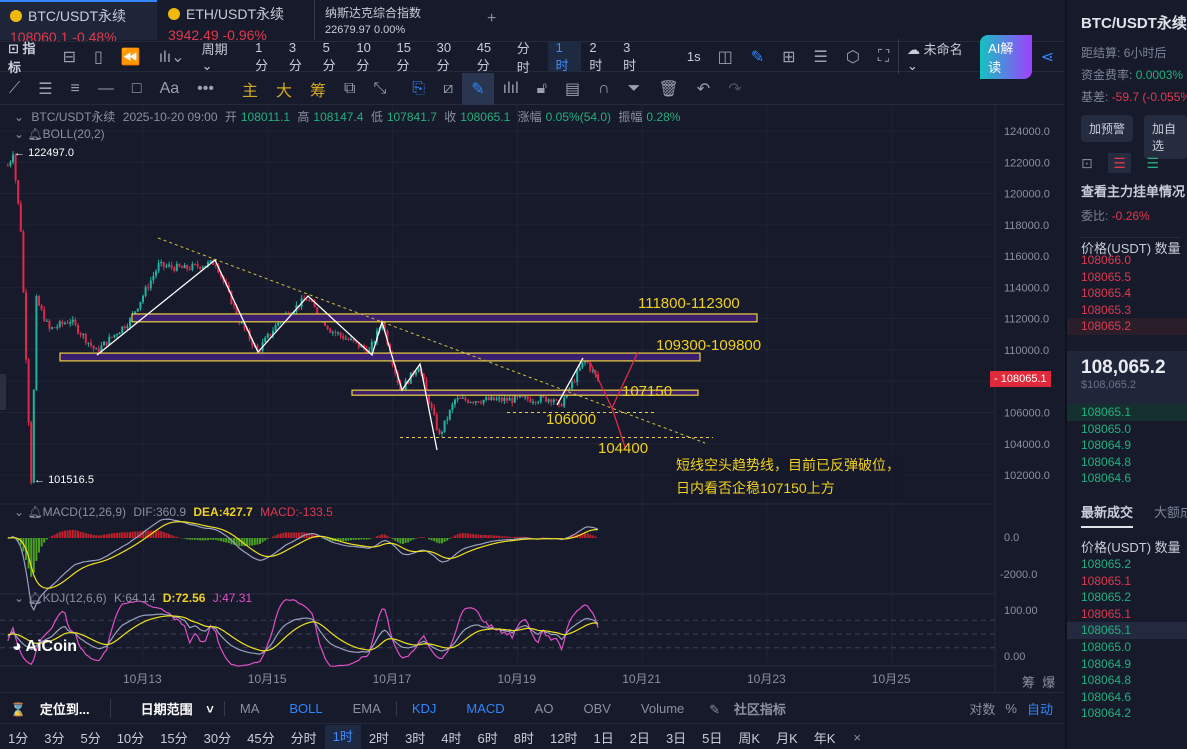 This screenshot has width=1187, height=749. What do you see at coordinates (205, 89) in the screenshot?
I see `more-tools: •••` at bounding box center [205, 89].